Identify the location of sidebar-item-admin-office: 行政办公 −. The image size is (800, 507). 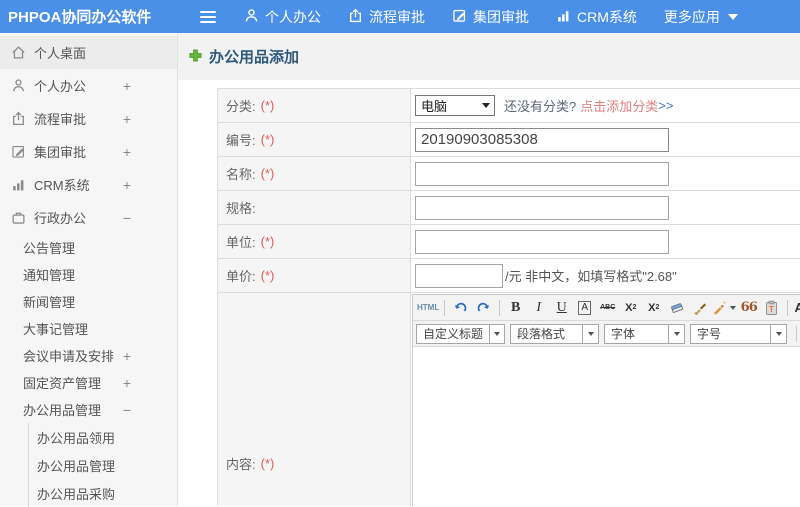
(88, 217).